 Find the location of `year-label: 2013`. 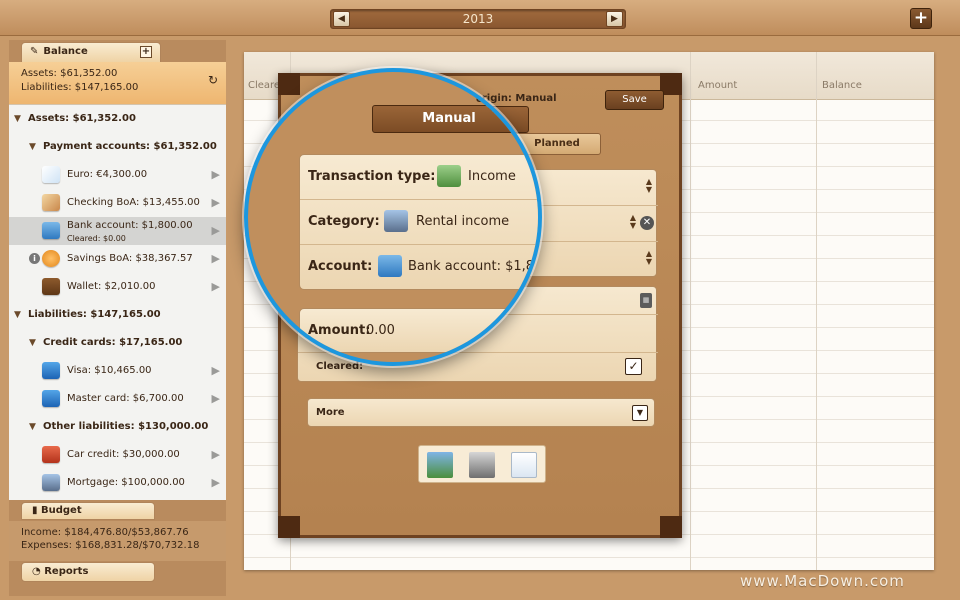

year-label: 2013 is located at coordinates (478, 19).